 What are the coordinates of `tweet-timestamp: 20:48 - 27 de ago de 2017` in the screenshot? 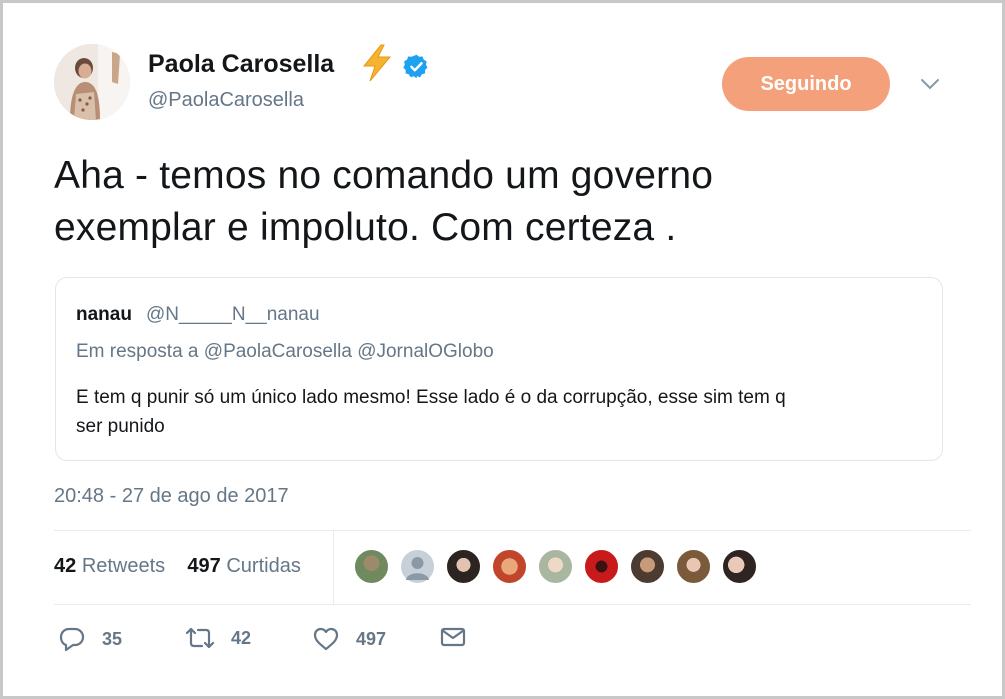 It's located at (171, 496).